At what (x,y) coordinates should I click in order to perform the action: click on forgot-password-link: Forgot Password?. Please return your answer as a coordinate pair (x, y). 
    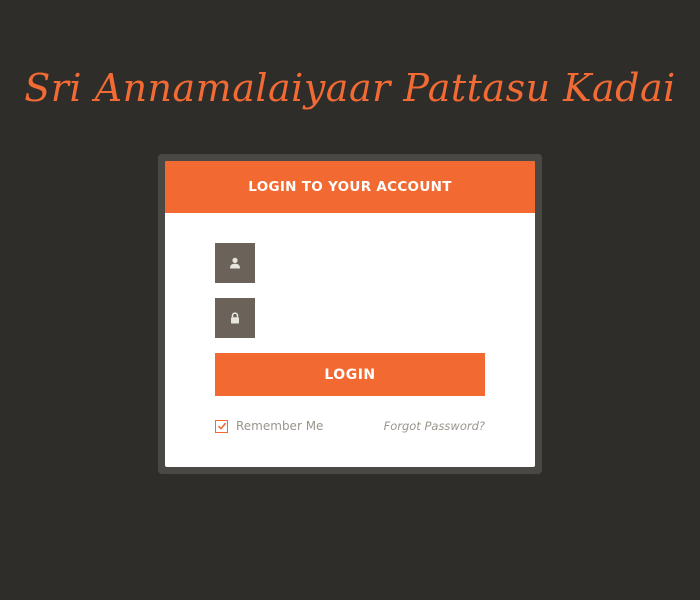
    Looking at the image, I should click on (434, 426).